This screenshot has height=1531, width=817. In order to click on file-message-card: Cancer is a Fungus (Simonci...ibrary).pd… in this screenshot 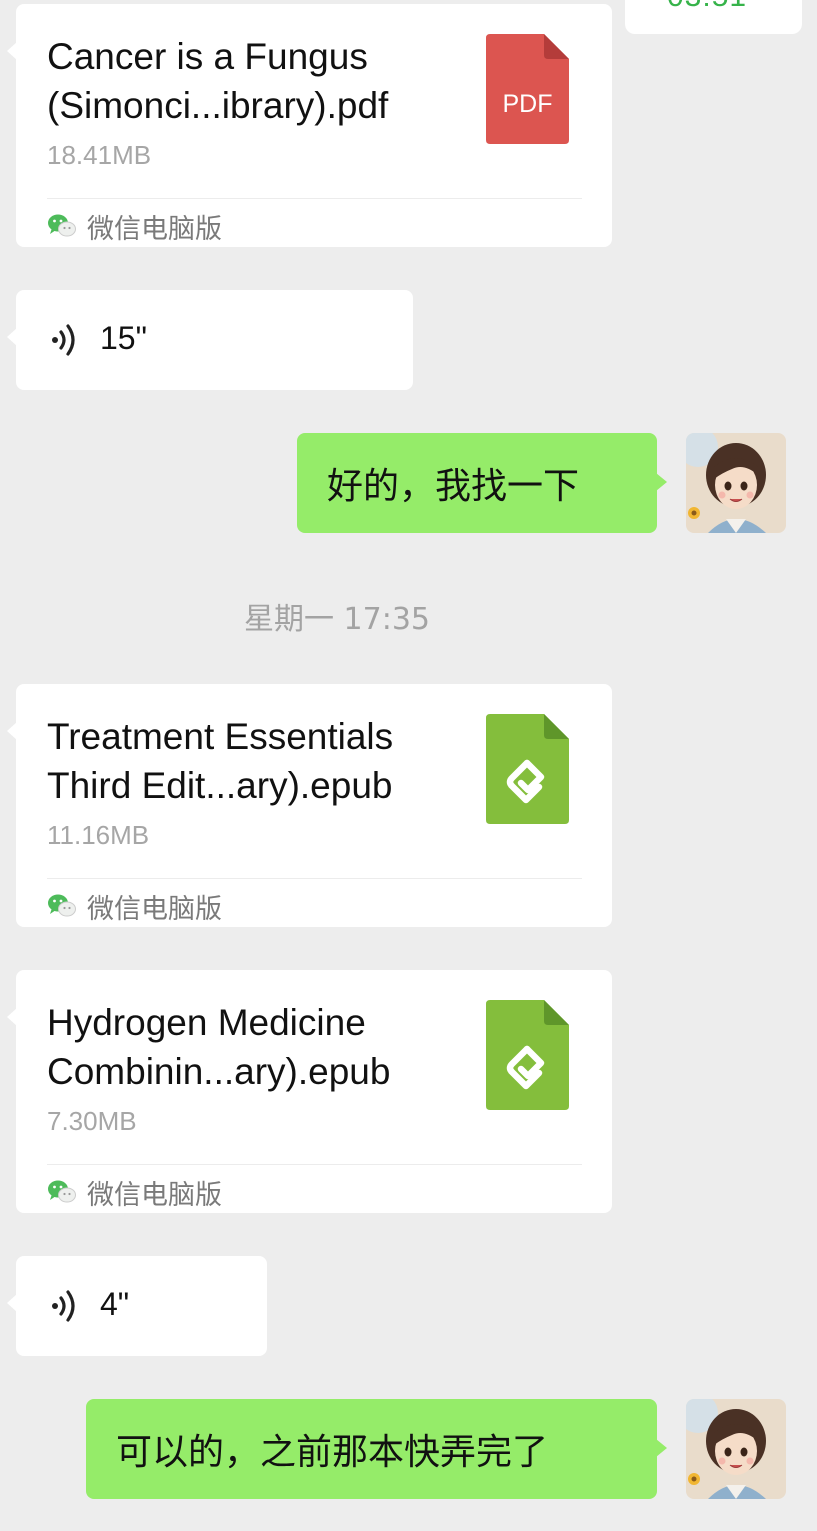, I will do `click(309, 125)`.